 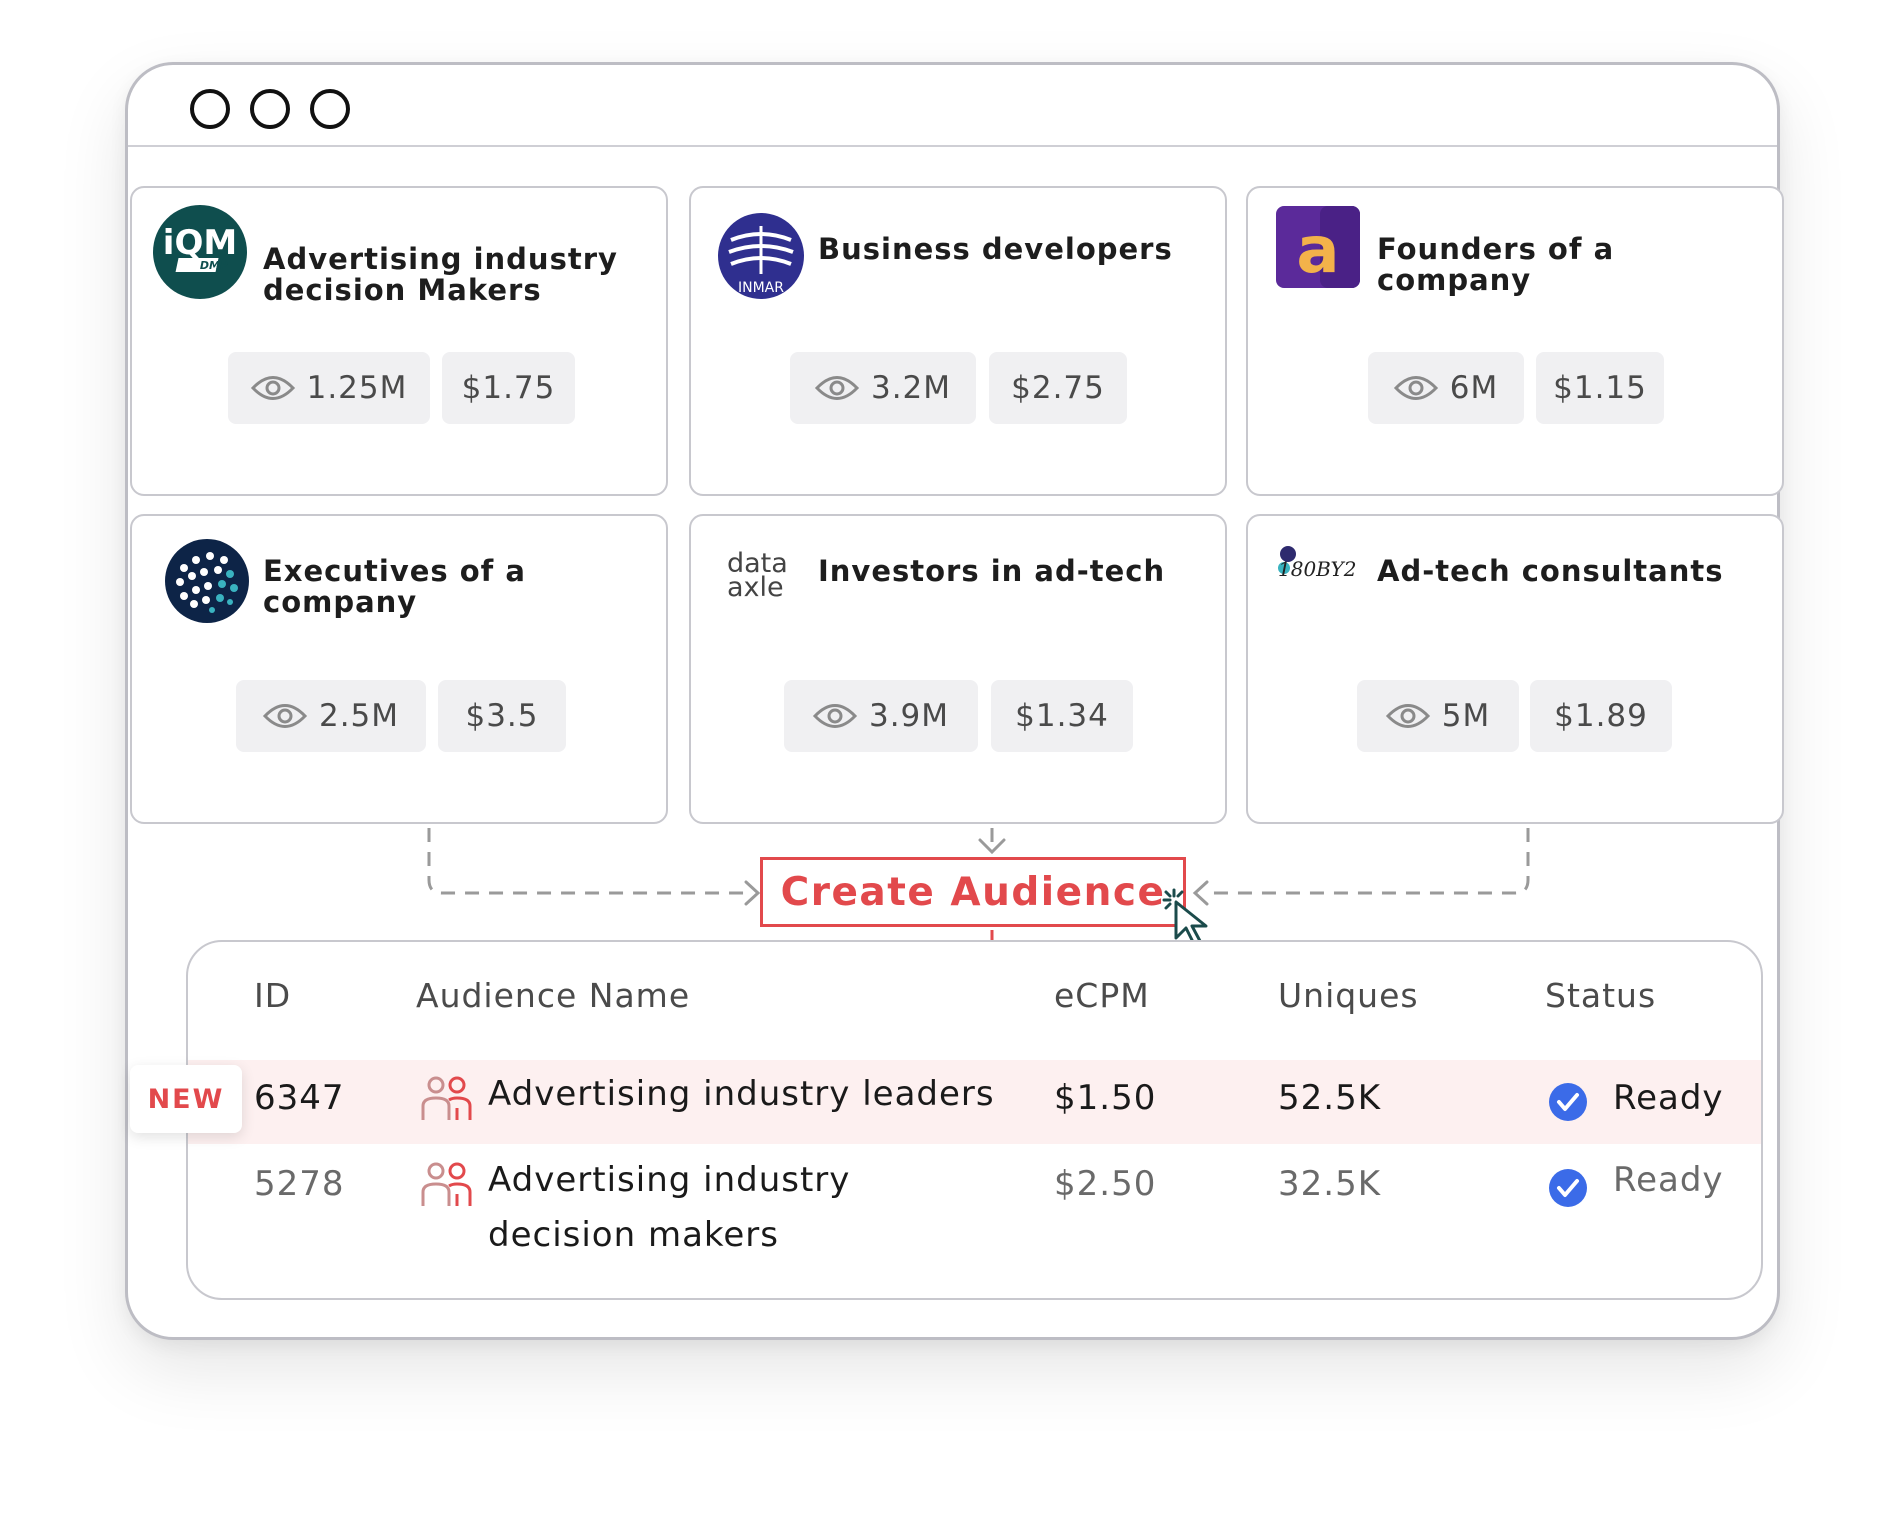 I want to click on column-header-ecpm: eCPM, so click(x=1102, y=995).